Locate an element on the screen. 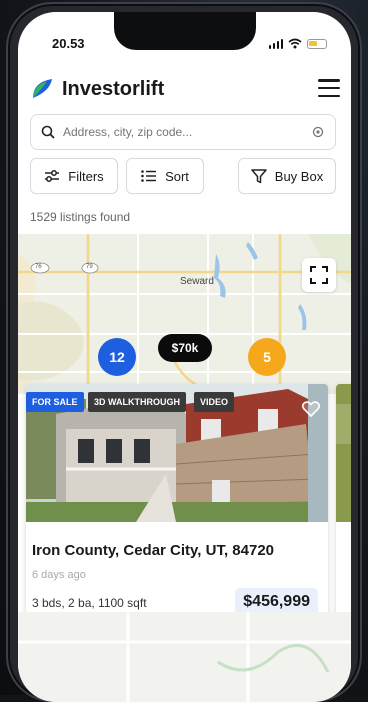  bottom-map-roads is located at coordinates (184, 657).